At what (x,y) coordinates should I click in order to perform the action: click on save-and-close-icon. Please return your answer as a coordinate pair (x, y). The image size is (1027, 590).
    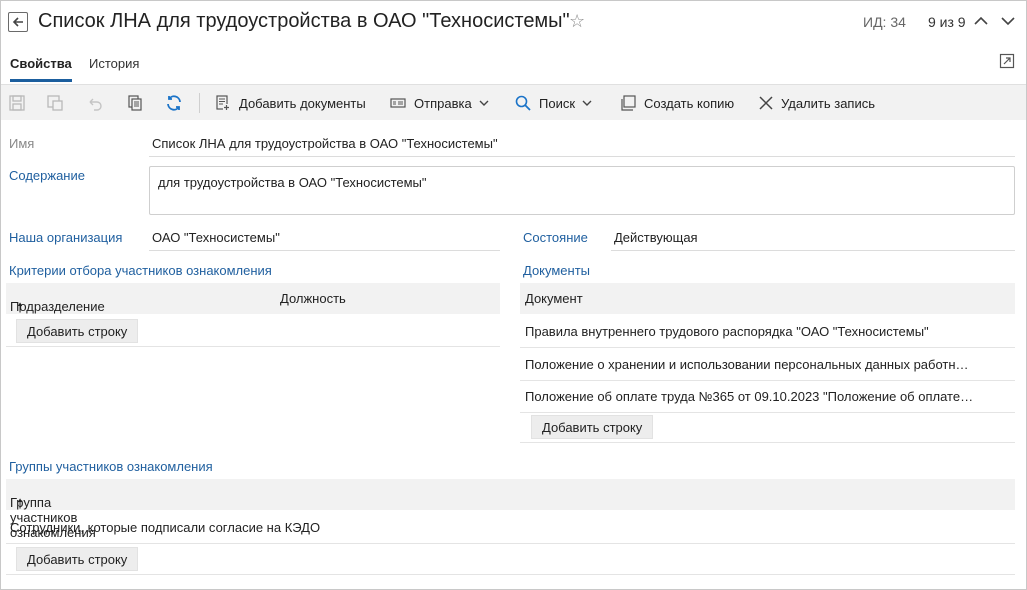
    Looking at the image, I should click on (55, 103).